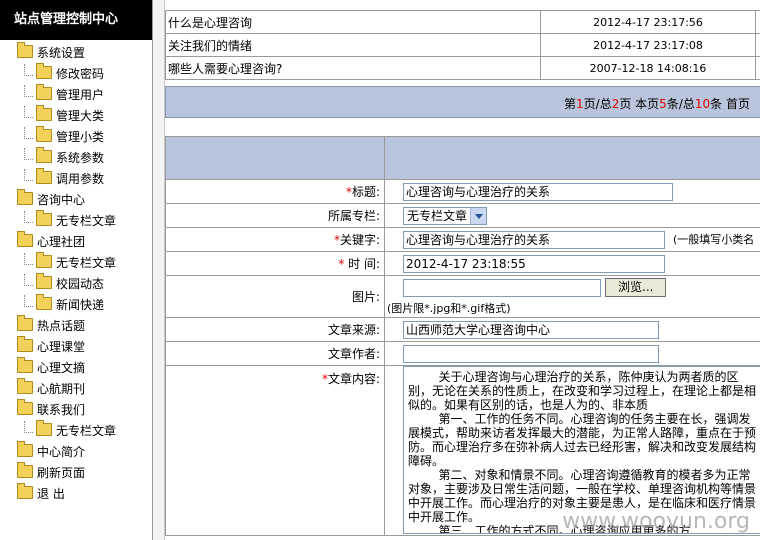 This screenshot has height=540, width=760. Describe the element at coordinates (80, 284) in the screenshot. I see `sidebar-item-label: 校园动态` at that location.